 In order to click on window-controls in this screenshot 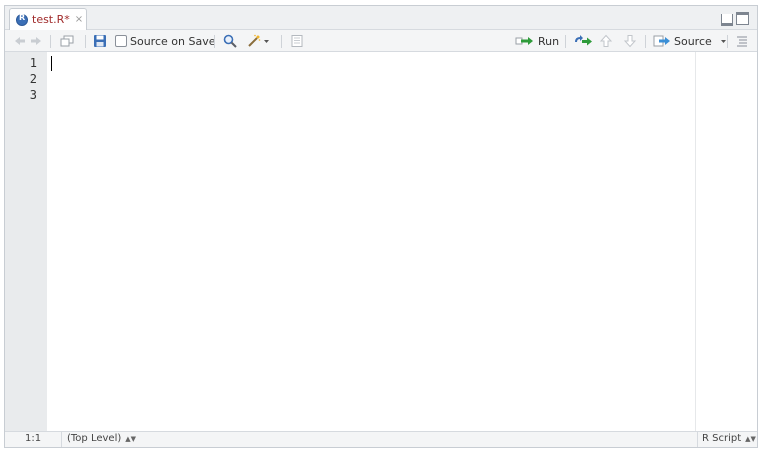, I will do `click(735, 19)`.